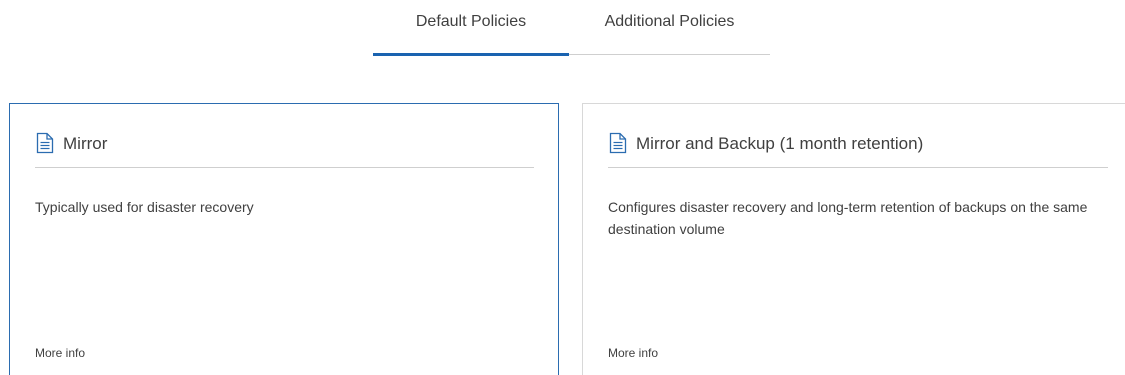 This screenshot has height=375, width=1125. What do you see at coordinates (284, 150) in the screenshot?
I see `policy-card-header: Mirror` at bounding box center [284, 150].